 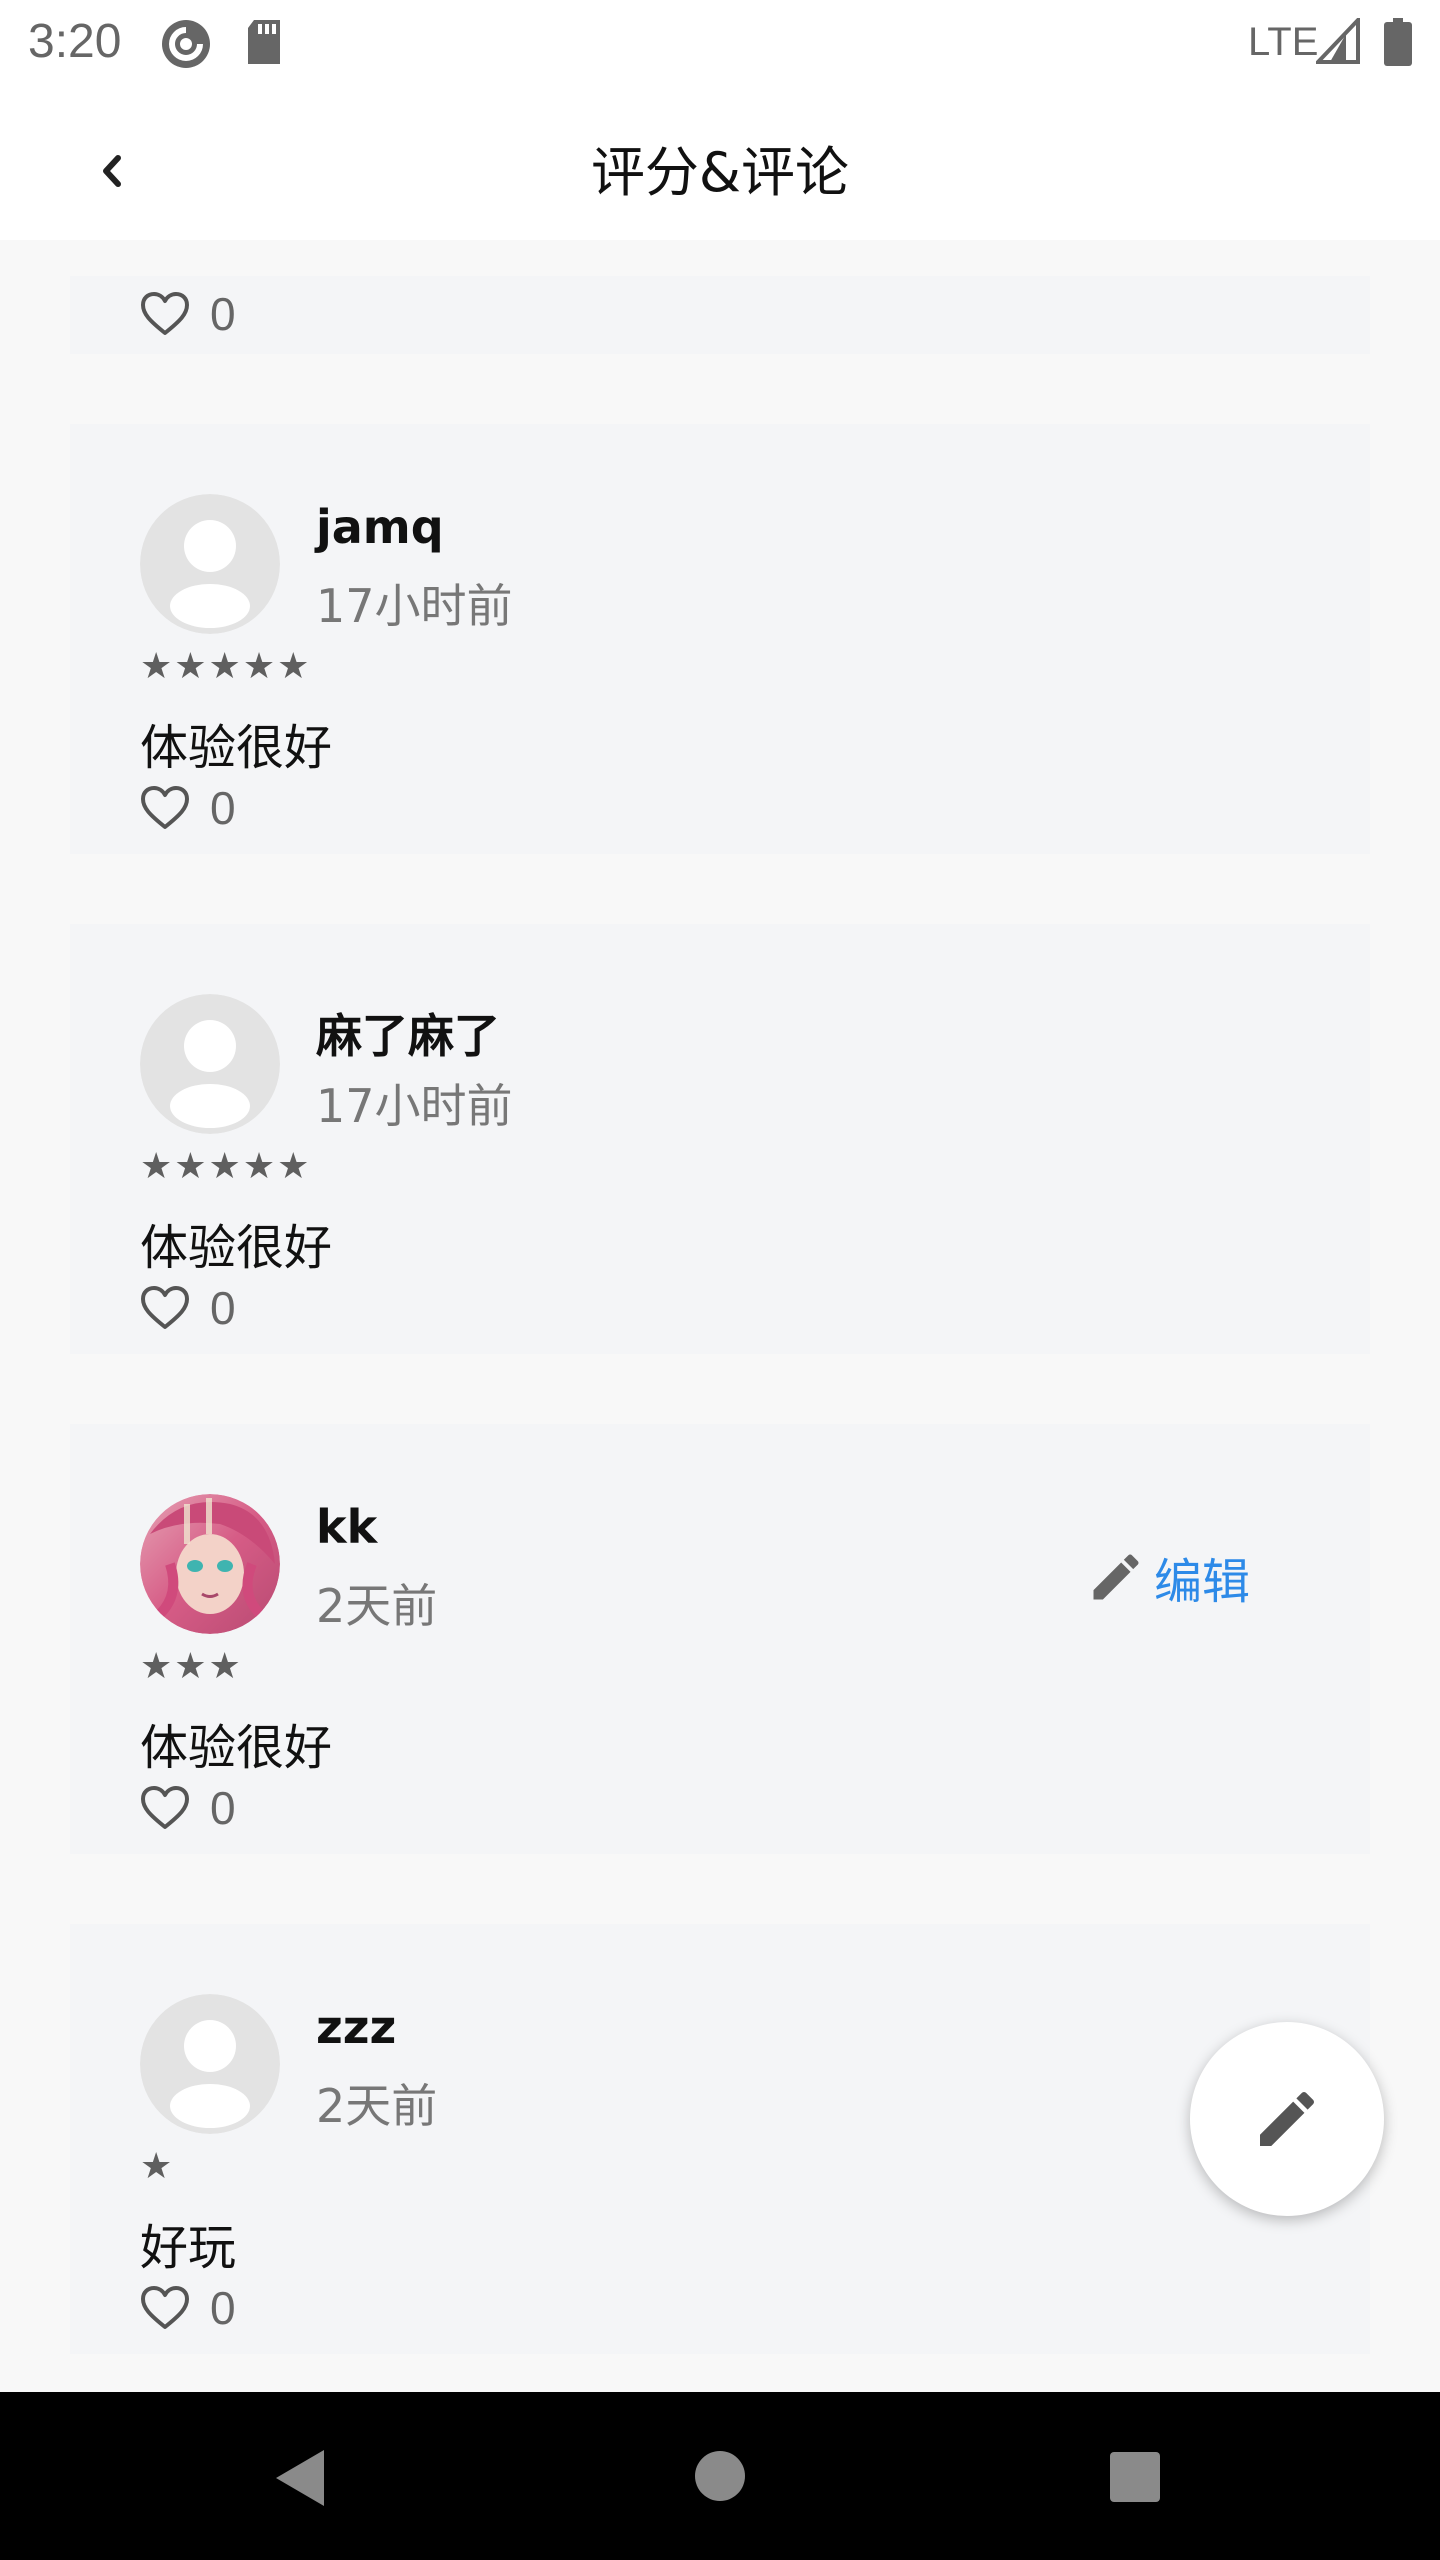 I want to click on page-title: 评分&评论, so click(x=720, y=172).